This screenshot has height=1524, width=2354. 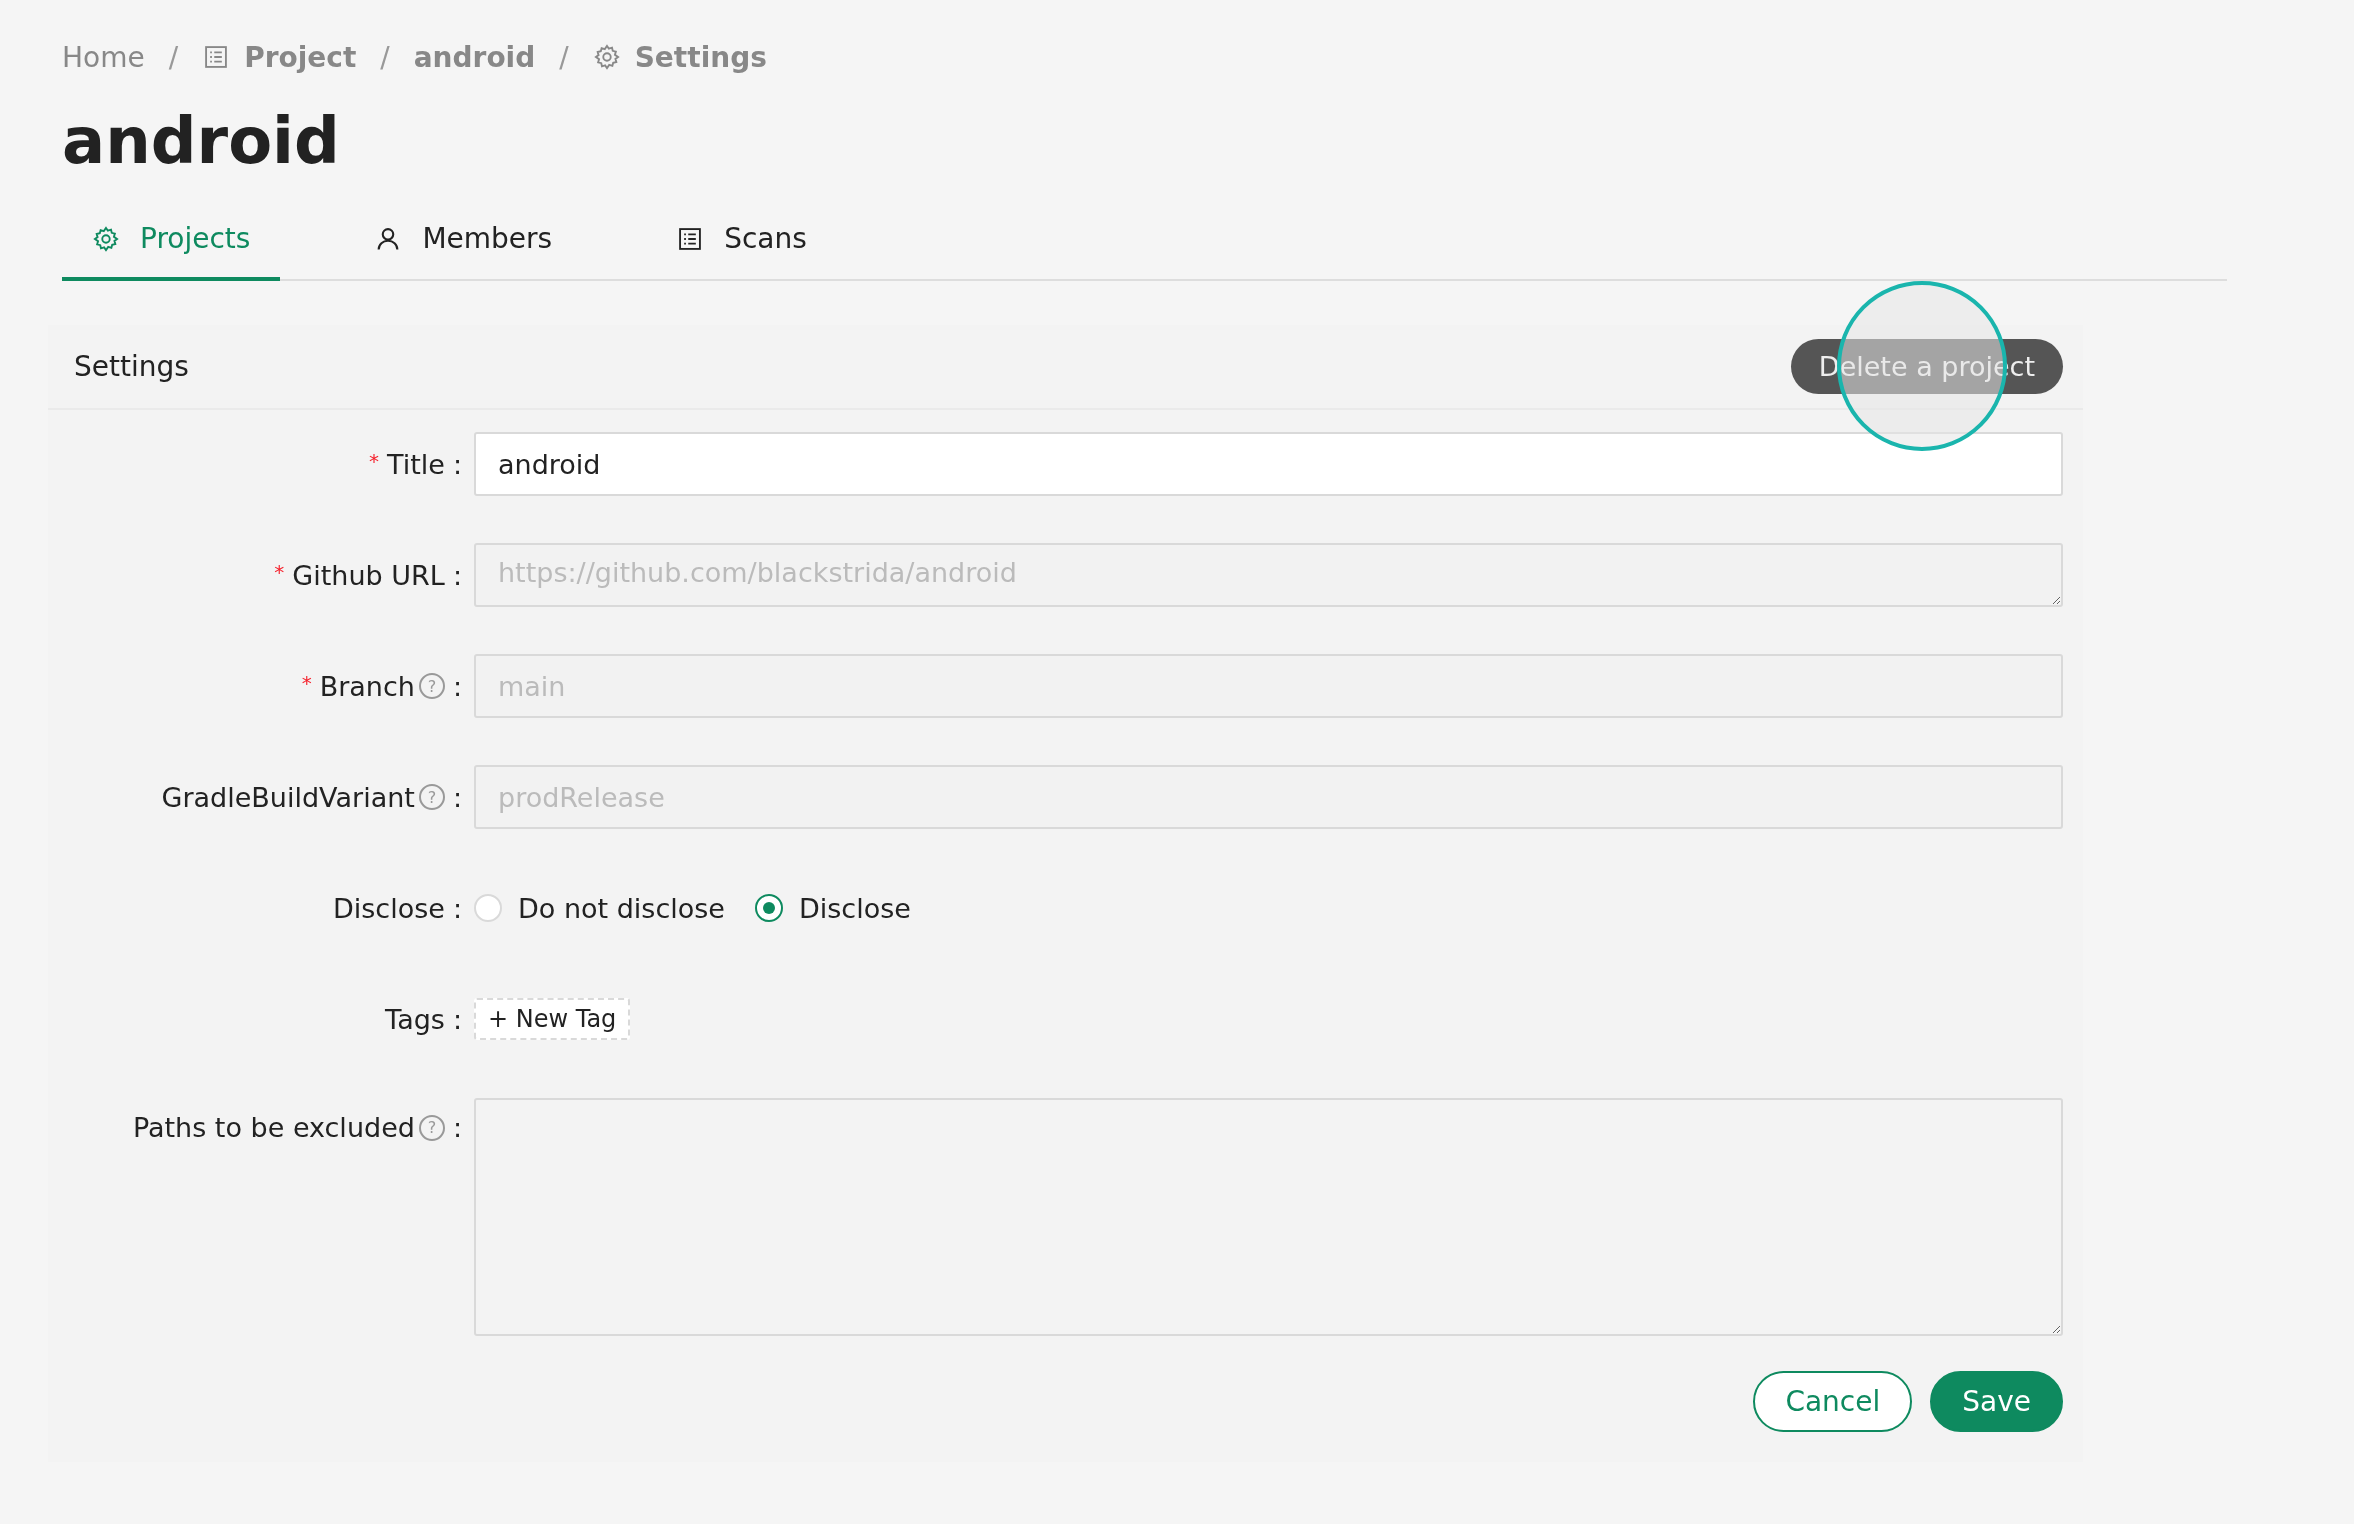 What do you see at coordinates (389, 908) in the screenshot?
I see `field-label: Disclose` at bounding box center [389, 908].